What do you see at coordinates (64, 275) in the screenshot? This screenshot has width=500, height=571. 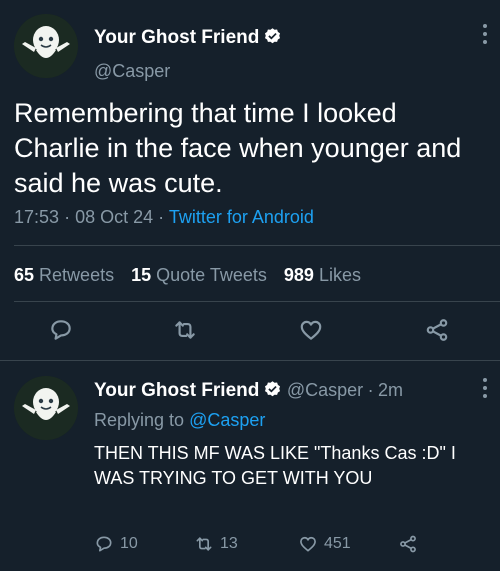 I see `retweets-stat: 65 Retweets` at bounding box center [64, 275].